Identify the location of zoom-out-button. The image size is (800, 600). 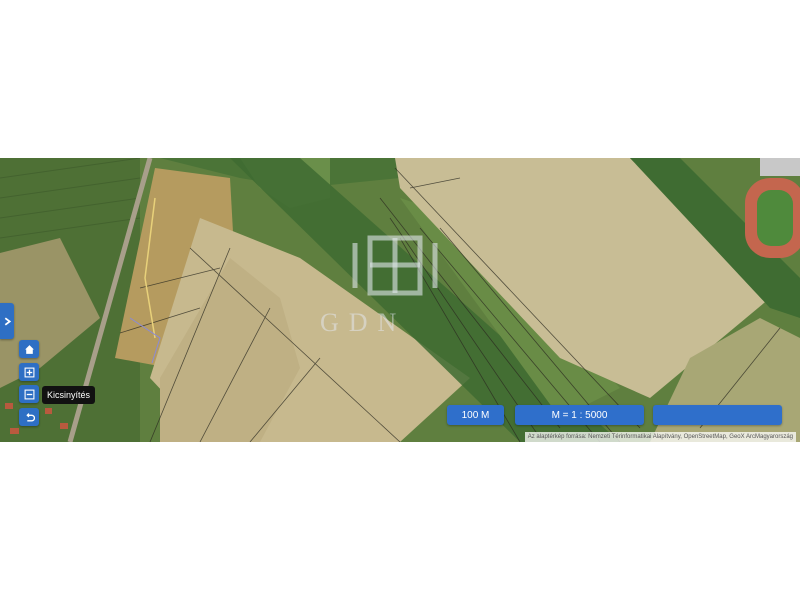
(29, 394).